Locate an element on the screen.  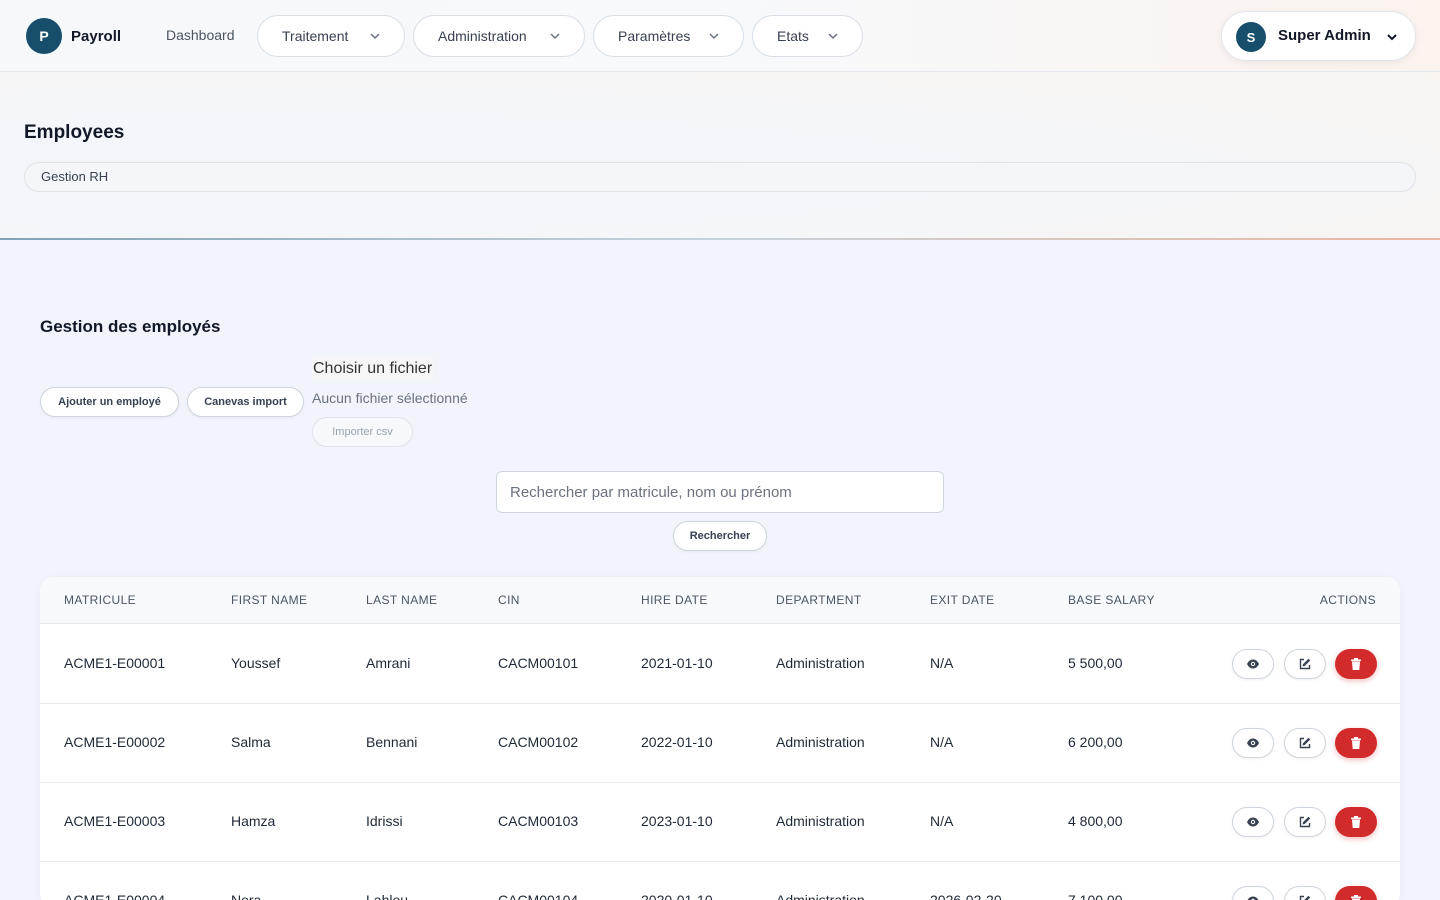
nav-menu-administration: Administration is located at coordinates (499, 36).